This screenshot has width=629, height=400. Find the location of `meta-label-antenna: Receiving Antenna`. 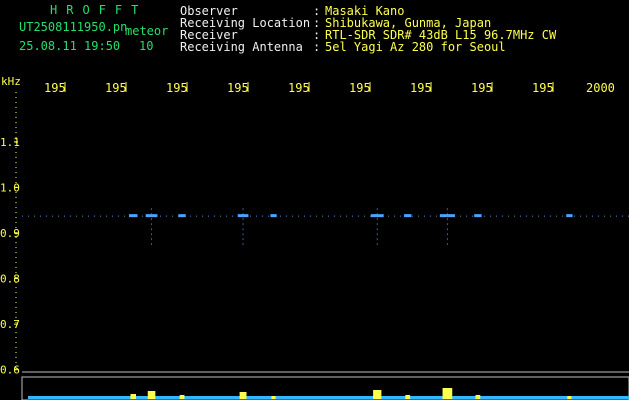

meta-label-antenna: Receiving Antenna is located at coordinates (241, 47).